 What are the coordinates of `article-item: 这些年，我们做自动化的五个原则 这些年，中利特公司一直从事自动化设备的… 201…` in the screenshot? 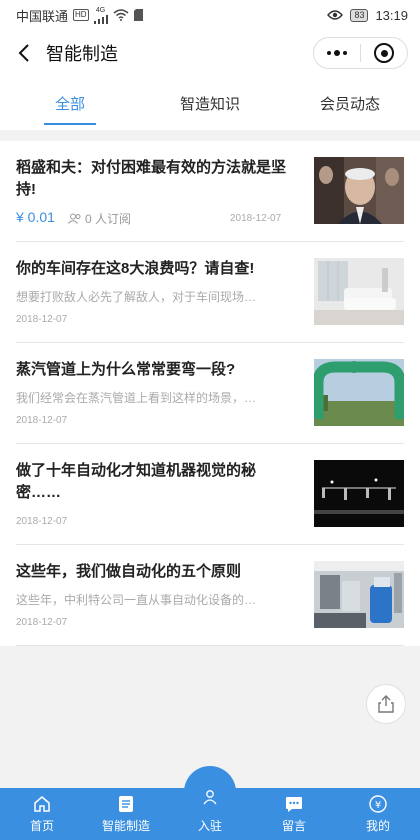 It's located at (210, 595).